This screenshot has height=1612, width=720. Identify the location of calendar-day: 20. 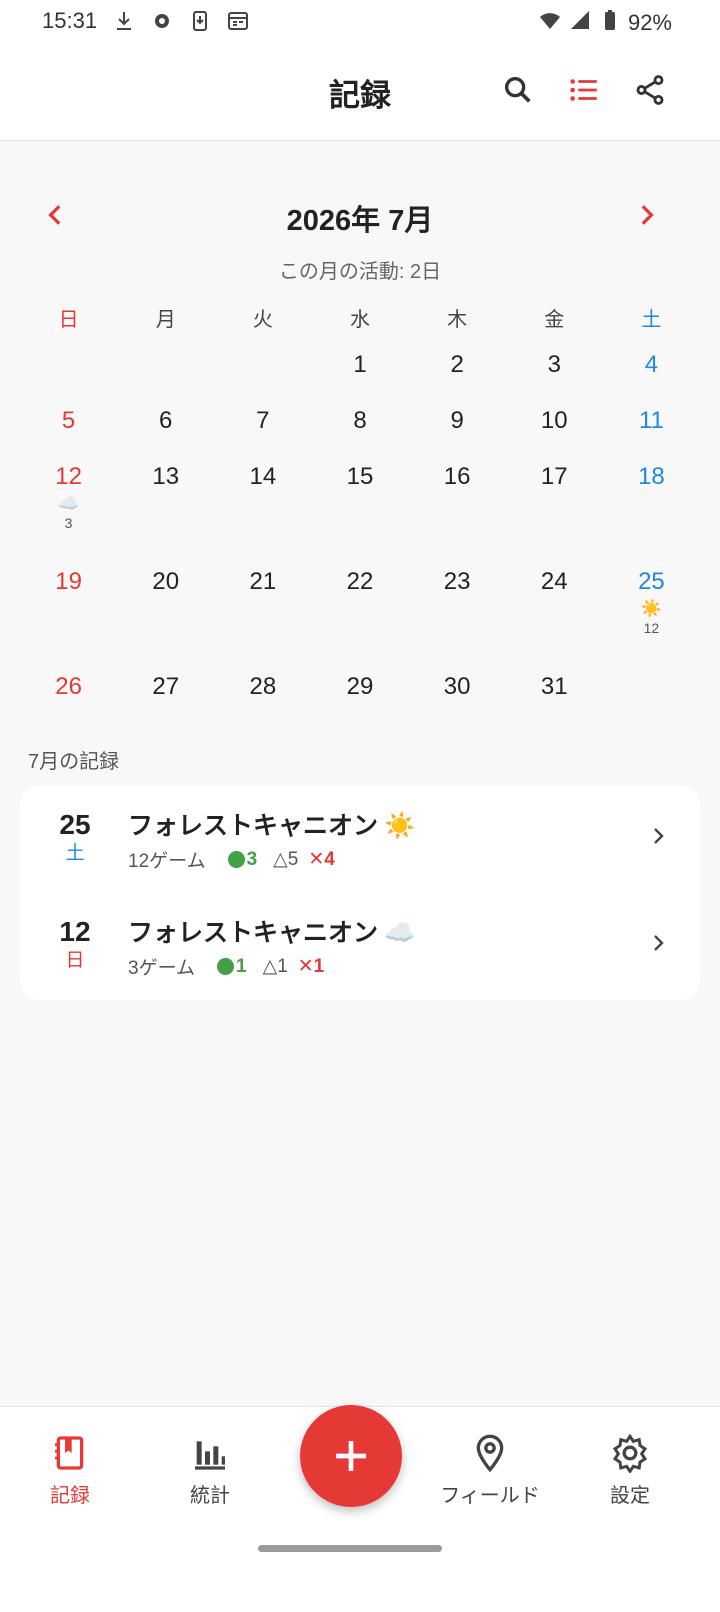
(165, 609).